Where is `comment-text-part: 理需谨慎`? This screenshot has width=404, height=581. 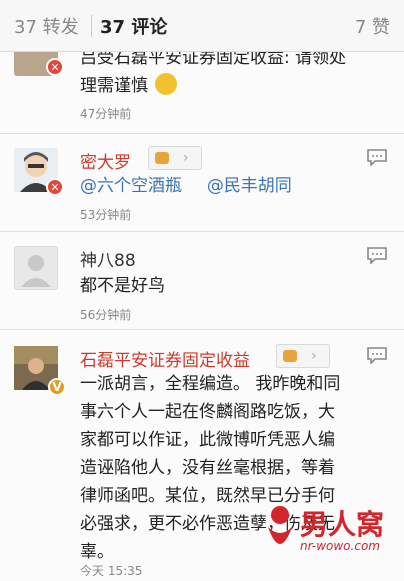 comment-text-part: 理需谨慎 is located at coordinates (114, 86).